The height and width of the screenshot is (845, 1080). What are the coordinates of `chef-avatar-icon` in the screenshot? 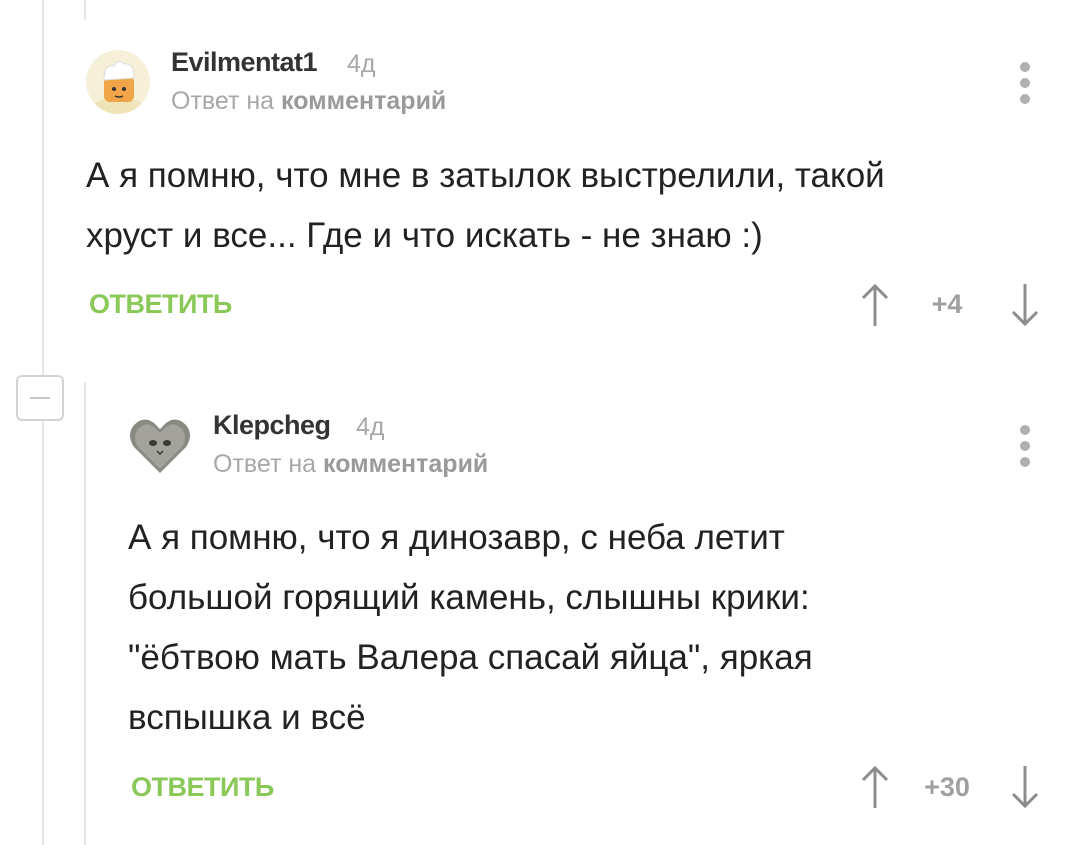 It's located at (118, 82).